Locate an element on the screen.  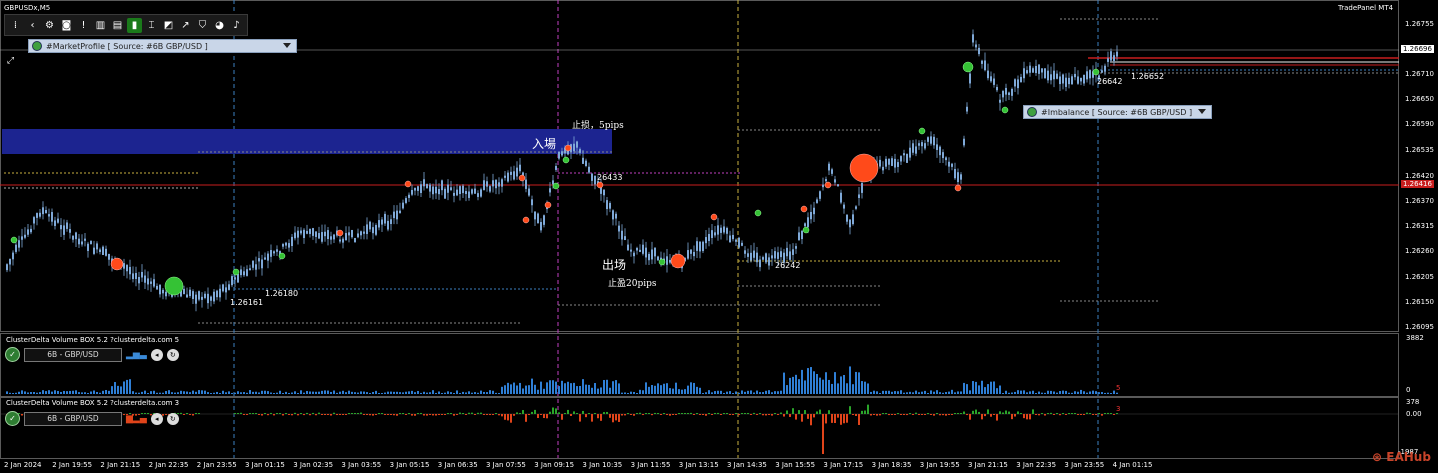
imbalance-combo: #Imbalance [ Source: #6B GBP/USD ] is located at coordinates (1117, 112).